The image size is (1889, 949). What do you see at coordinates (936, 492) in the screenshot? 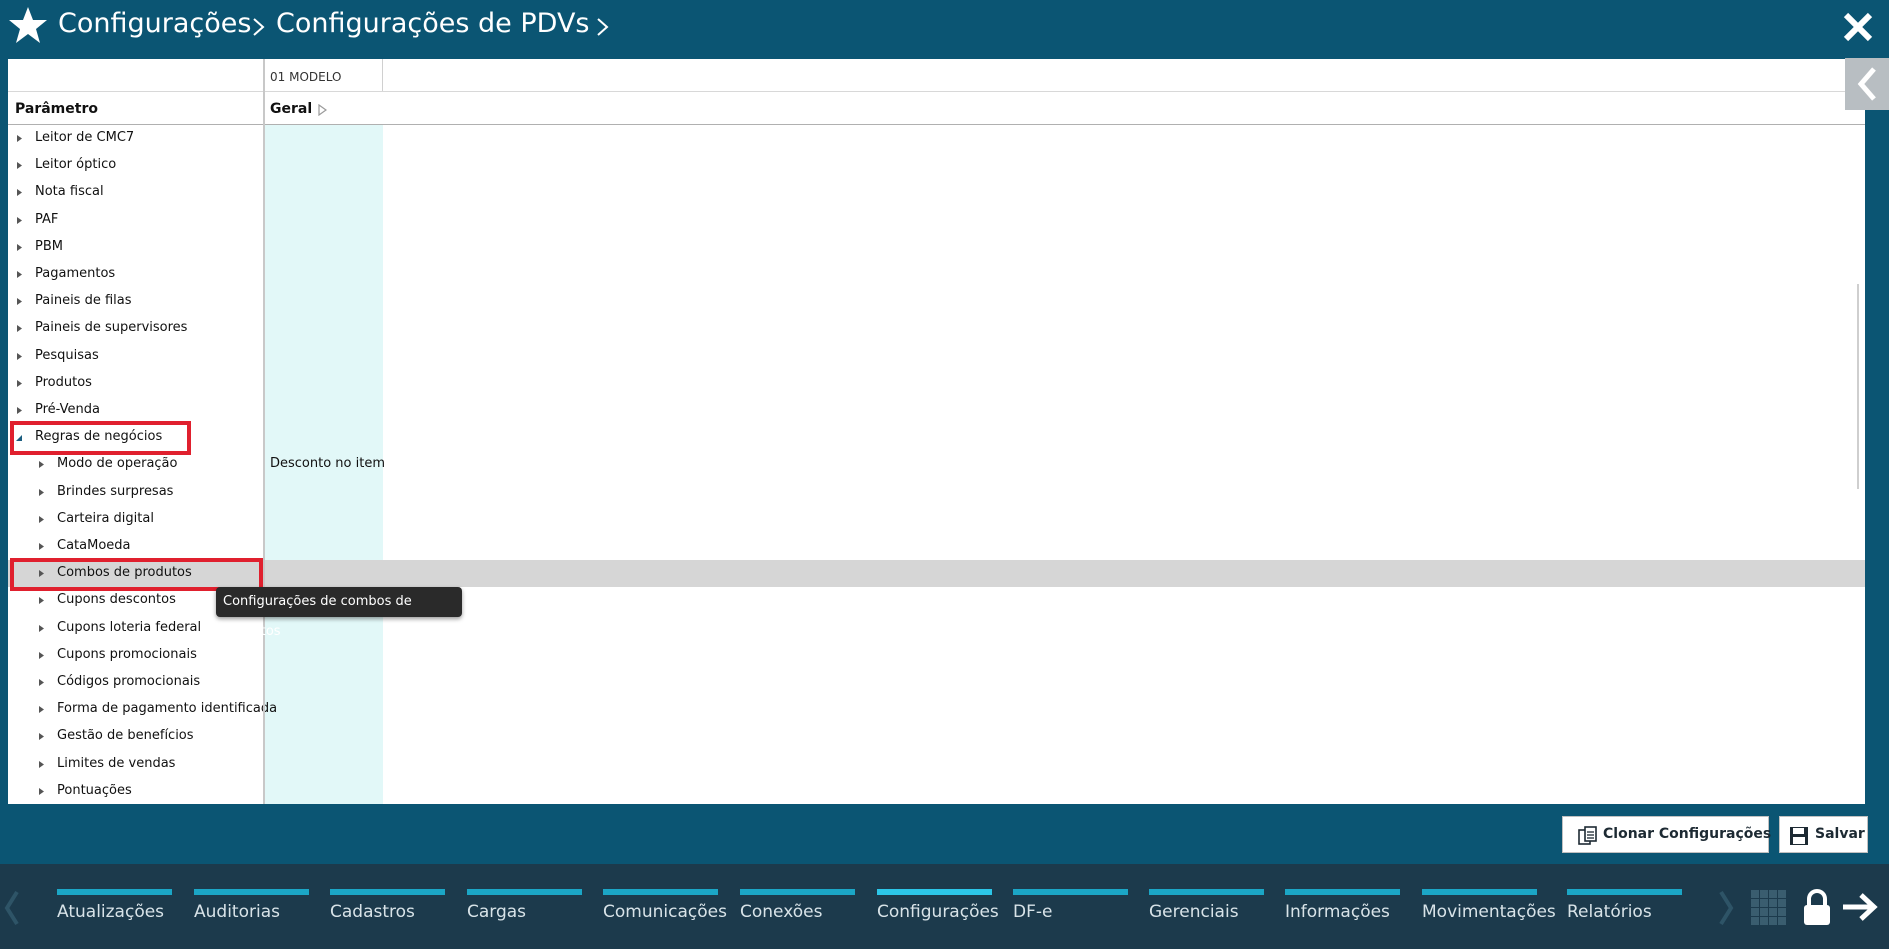
I see `tree-row: Brindes surpresas` at bounding box center [936, 492].